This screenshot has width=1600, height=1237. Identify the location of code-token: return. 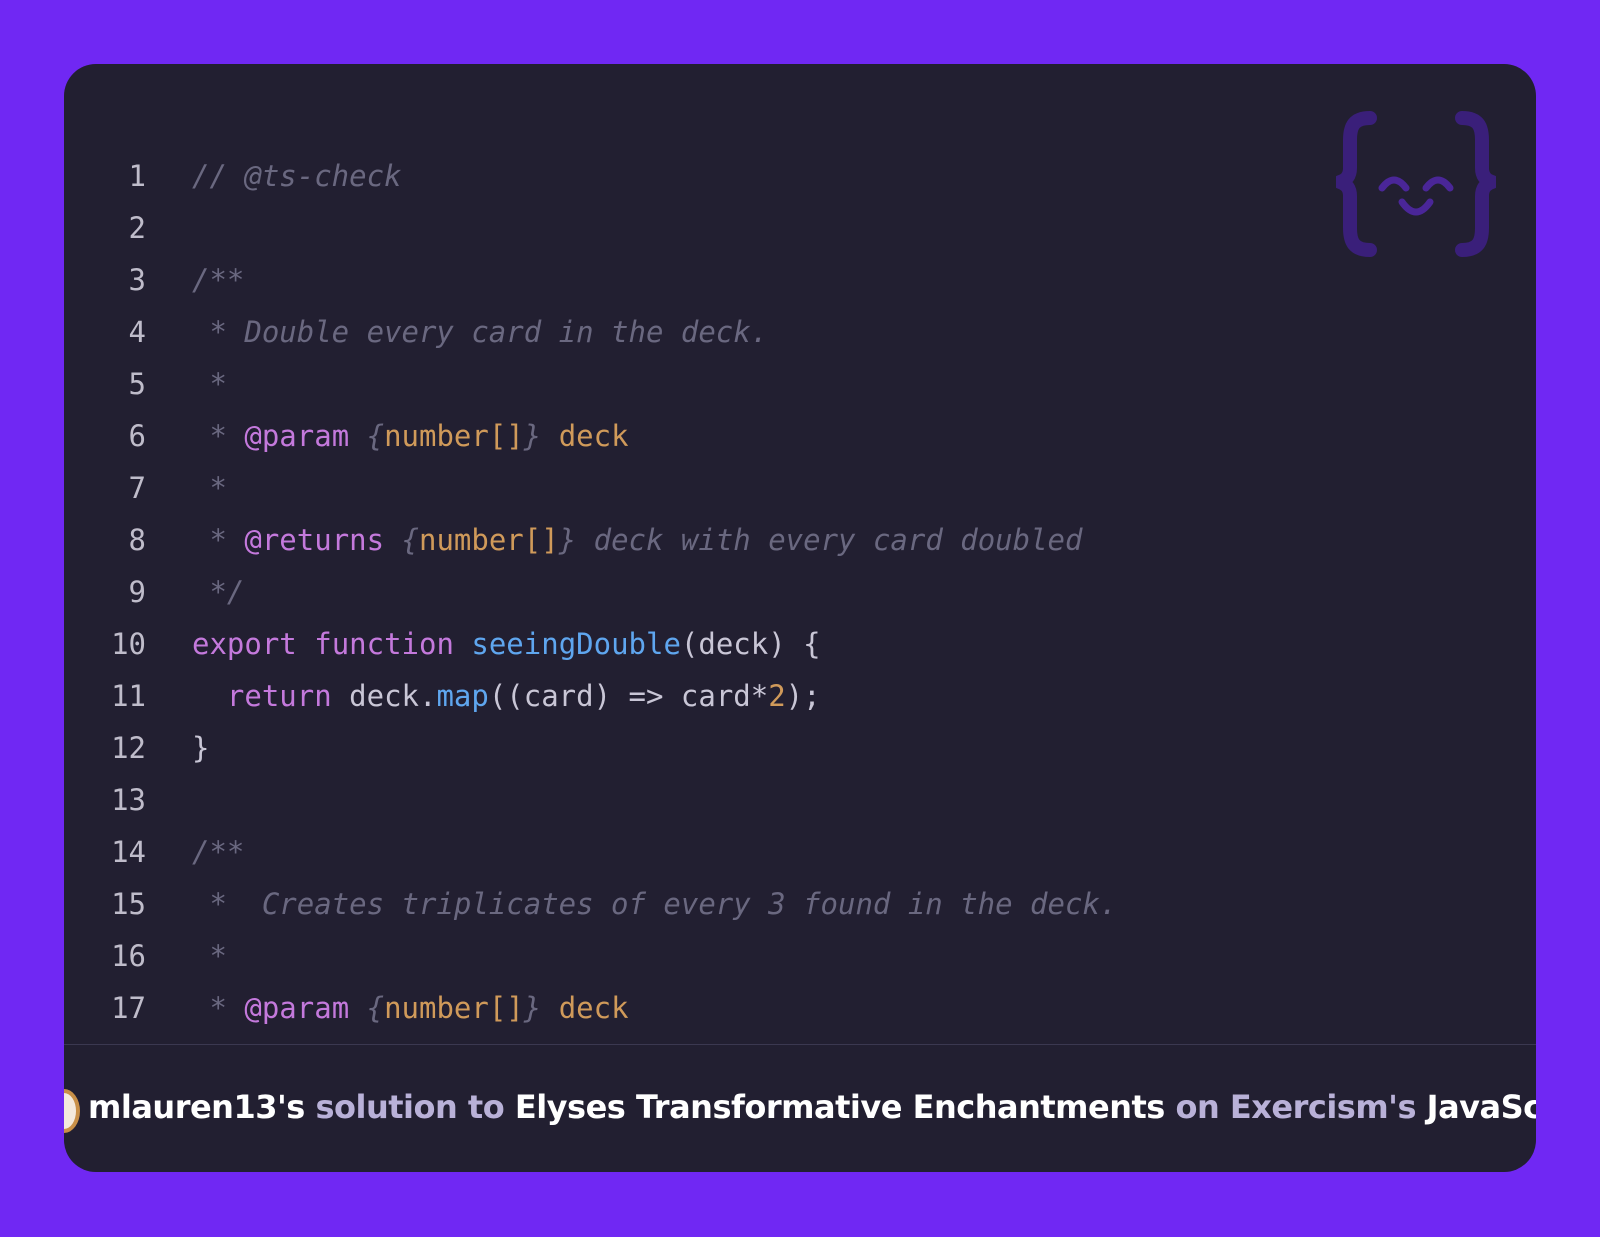
(279, 696).